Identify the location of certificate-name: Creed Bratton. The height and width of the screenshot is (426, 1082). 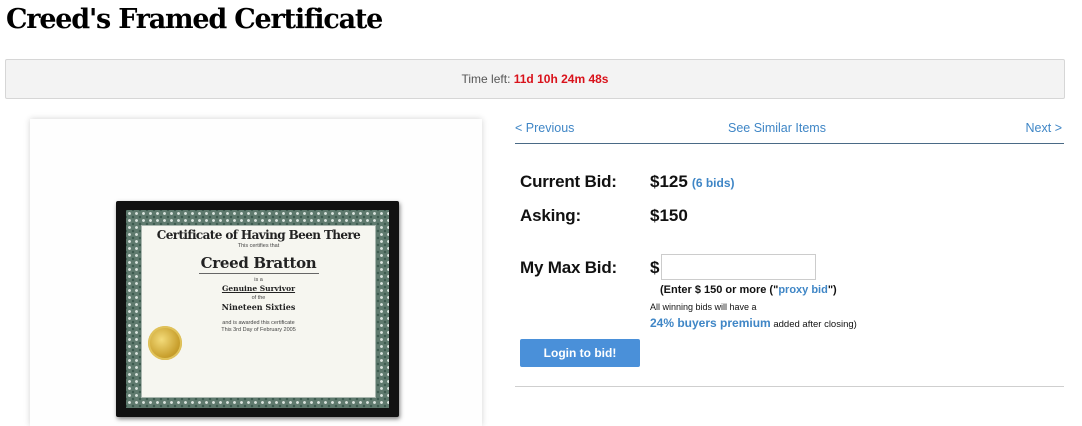
(258, 263).